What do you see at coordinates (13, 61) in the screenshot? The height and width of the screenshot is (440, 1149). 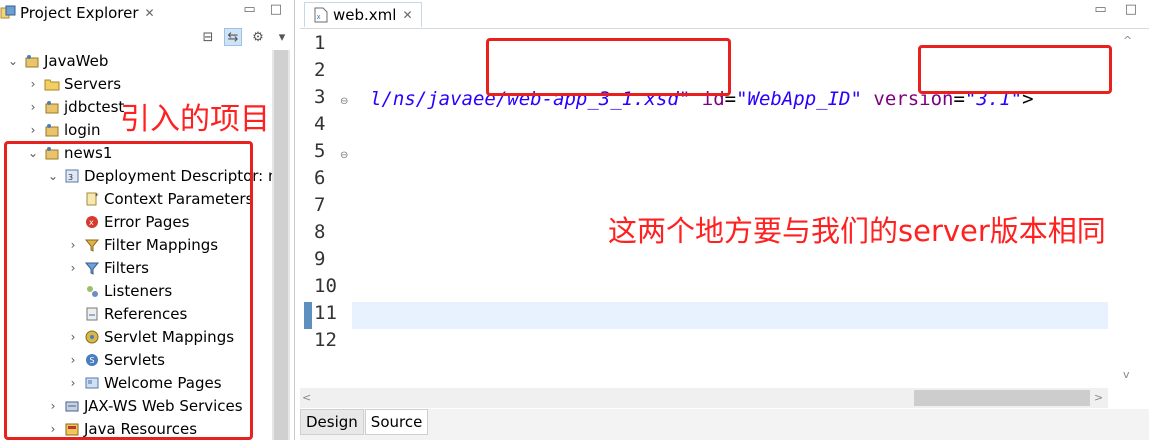 I see `chevron-down-icon: ⌄` at bounding box center [13, 61].